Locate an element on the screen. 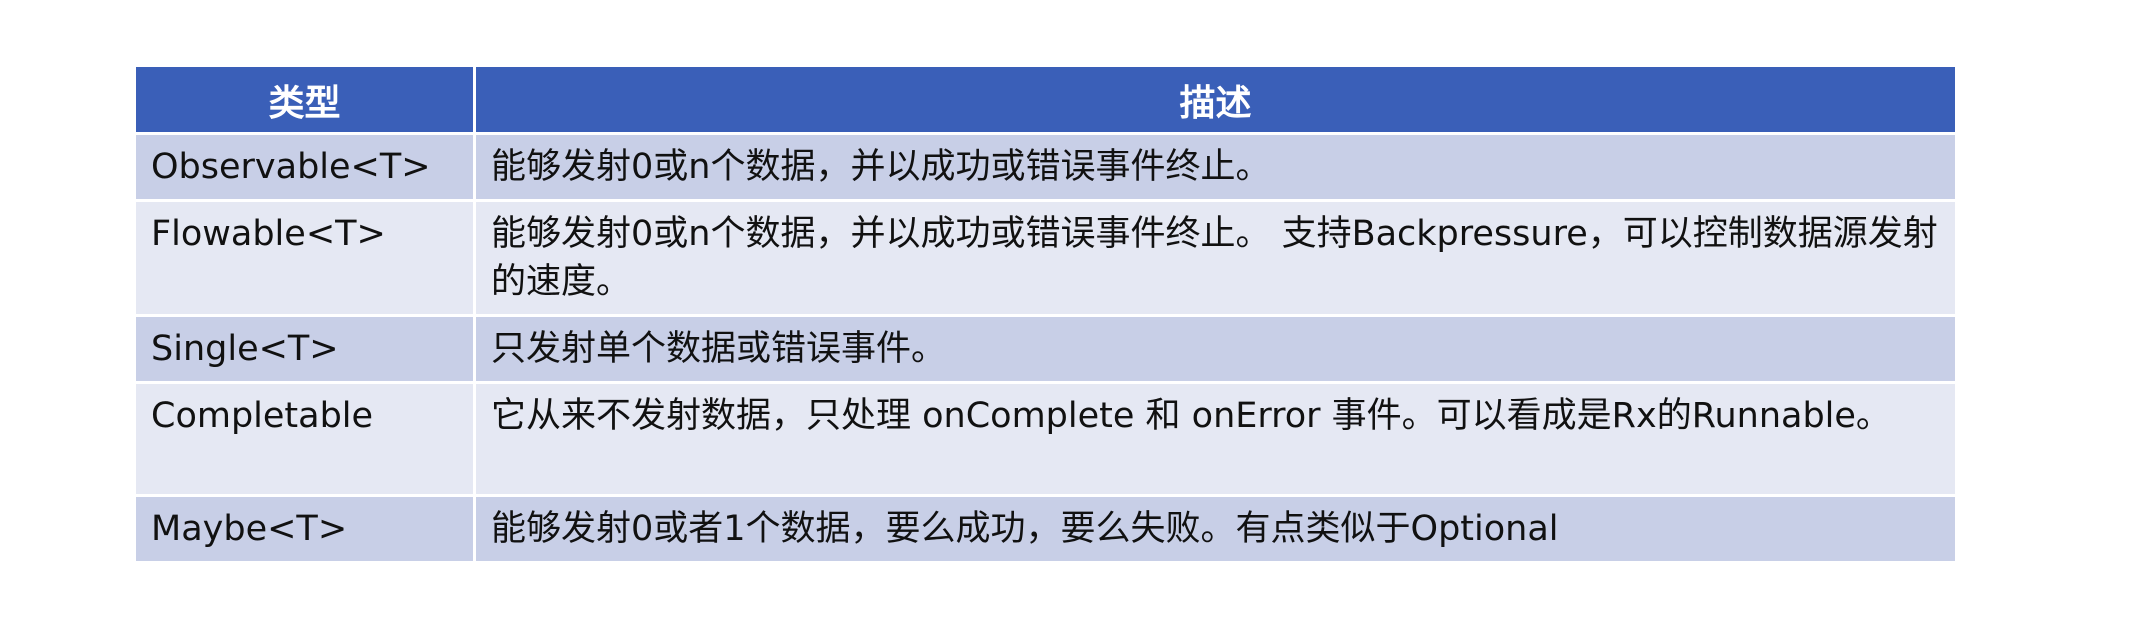 This screenshot has width=2154, height=624. table-row: Observable<T> 能够发射0或n个数据，并以成功或错误事件终止。 is located at coordinates (1045, 167).